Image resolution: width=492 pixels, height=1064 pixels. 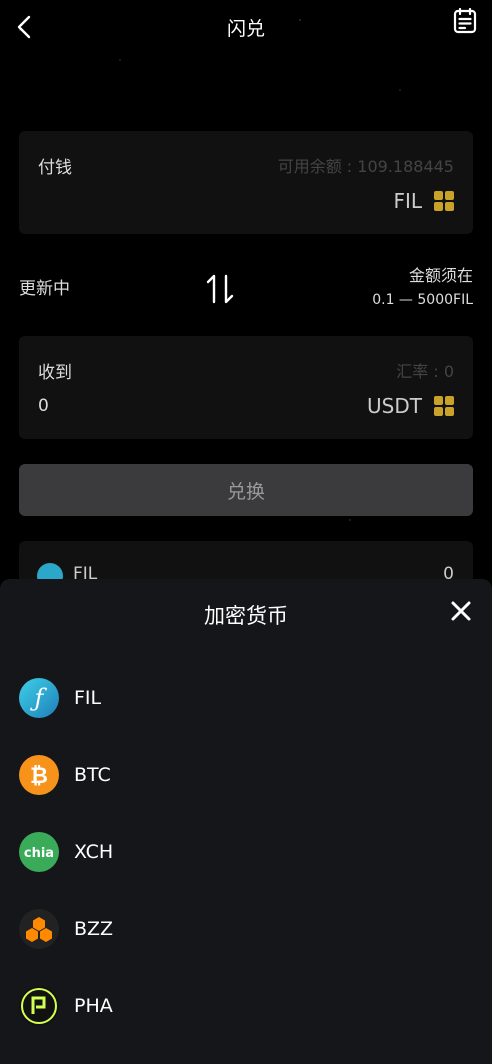 What do you see at coordinates (88, 697) in the screenshot?
I see `coin-name: FIL` at bounding box center [88, 697].